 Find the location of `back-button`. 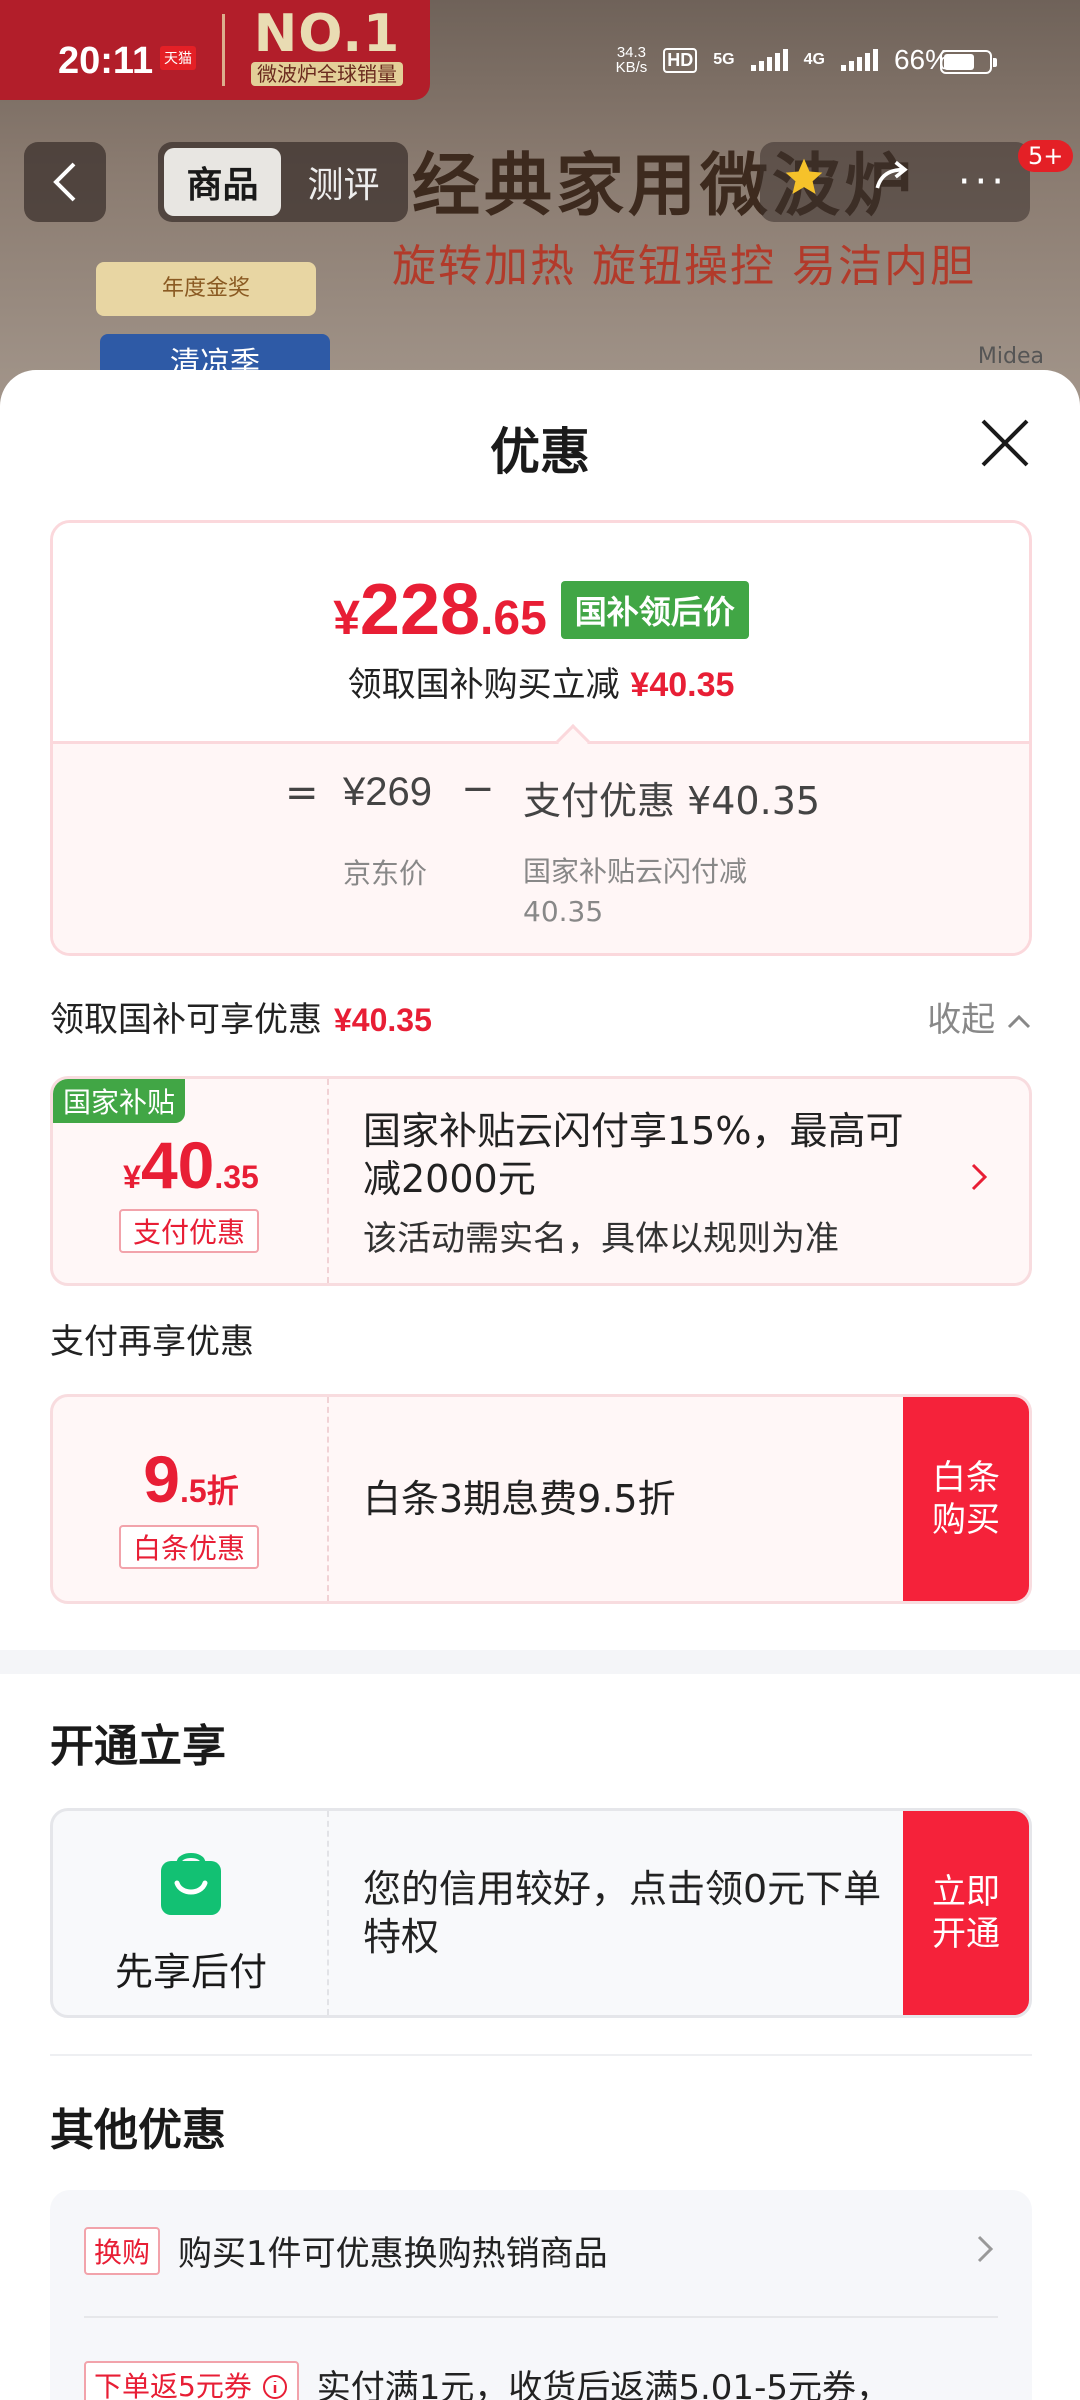

back-button is located at coordinates (65, 182).